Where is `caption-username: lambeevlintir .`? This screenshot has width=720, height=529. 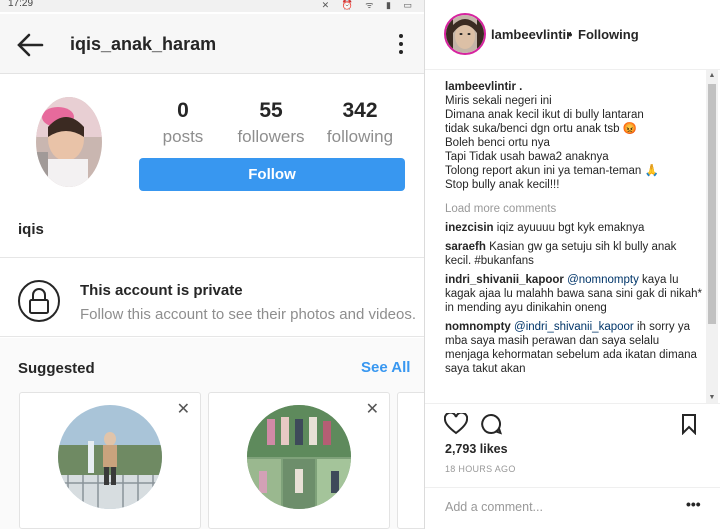
caption-username: lambeevlintir . is located at coordinates (574, 87).